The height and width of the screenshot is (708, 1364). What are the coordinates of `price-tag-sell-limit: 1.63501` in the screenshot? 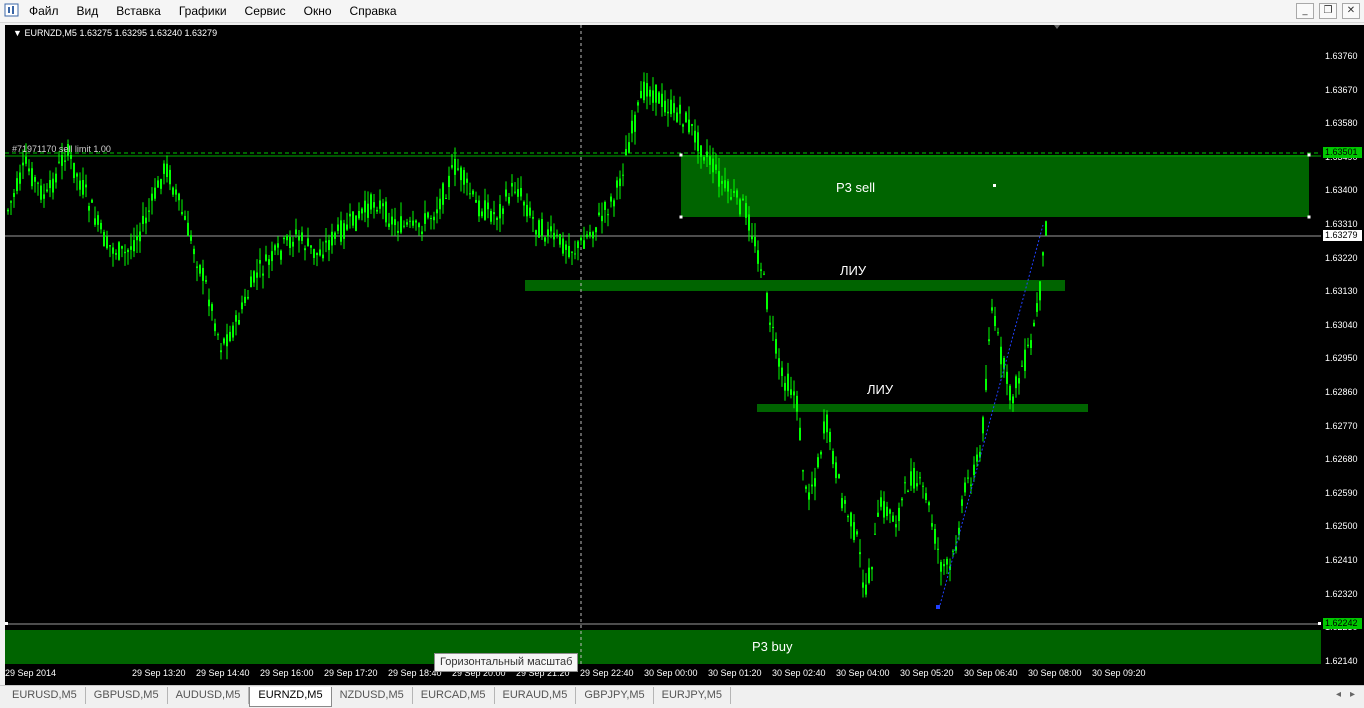 It's located at (1342, 152).